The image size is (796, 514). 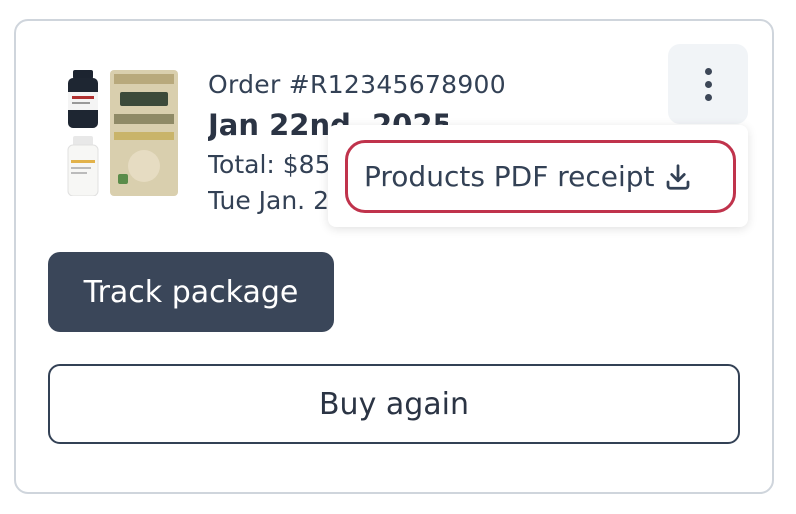 What do you see at coordinates (83, 99) in the screenshot?
I see `product-image-supplement-bottle` at bounding box center [83, 99].